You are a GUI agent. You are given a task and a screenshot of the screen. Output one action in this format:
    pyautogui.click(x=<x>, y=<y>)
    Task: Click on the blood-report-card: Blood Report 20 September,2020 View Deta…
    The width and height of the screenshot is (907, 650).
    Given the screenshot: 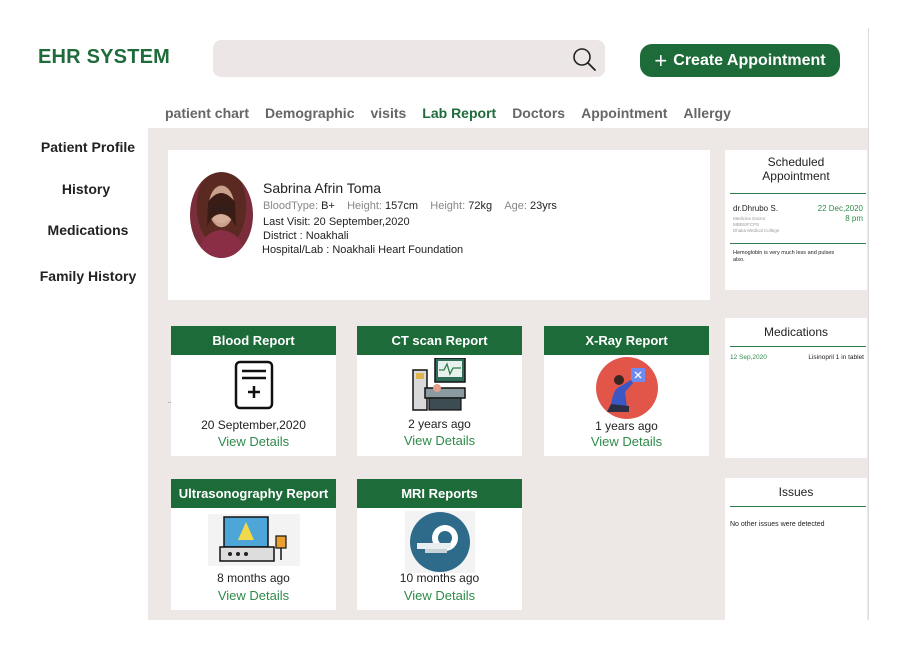 What is the action you would take?
    pyautogui.click(x=253, y=391)
    